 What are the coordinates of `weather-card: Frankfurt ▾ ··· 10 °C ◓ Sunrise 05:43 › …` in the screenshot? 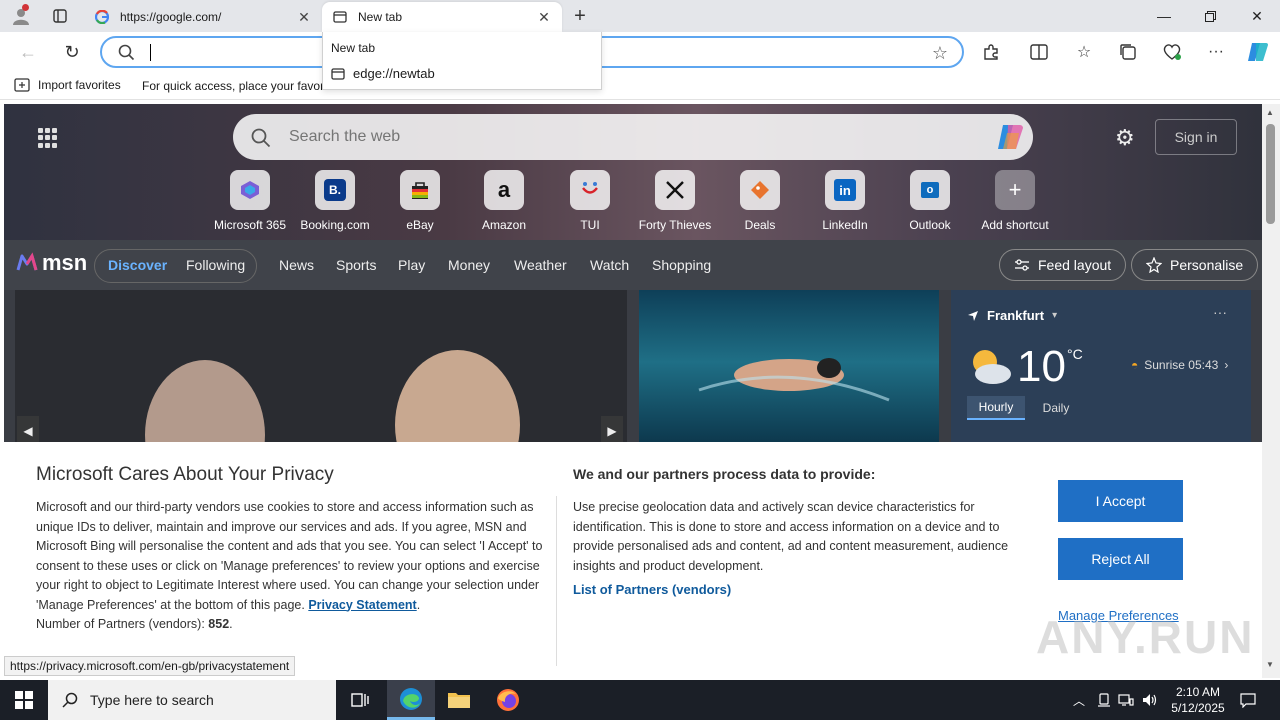 It's located at (1101, 370).